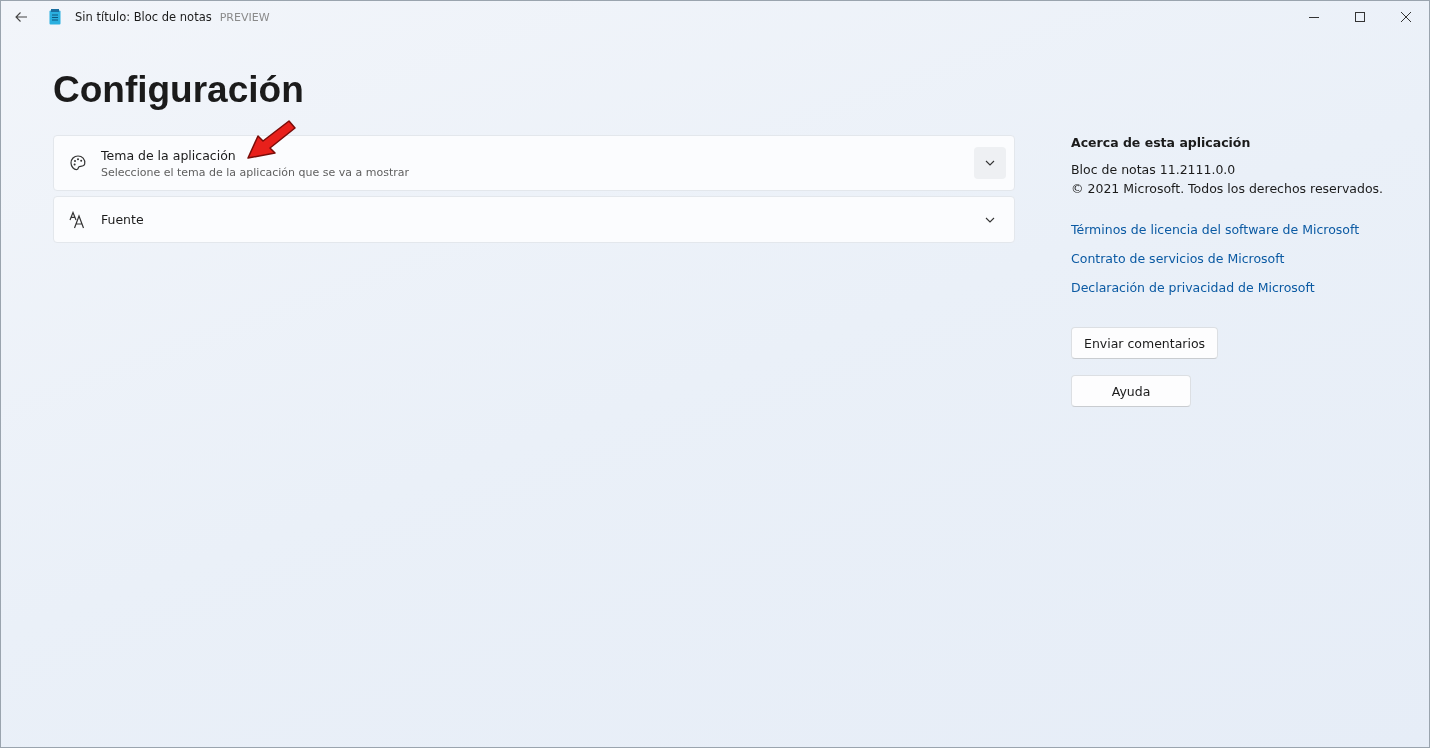 The width and height of the screenshot is (1430, 748). What do you see at coordinates (1145, 343) in the screenshot?
I see `feedback-button: Enviar comentarios` at bounding box center [1145, 343].